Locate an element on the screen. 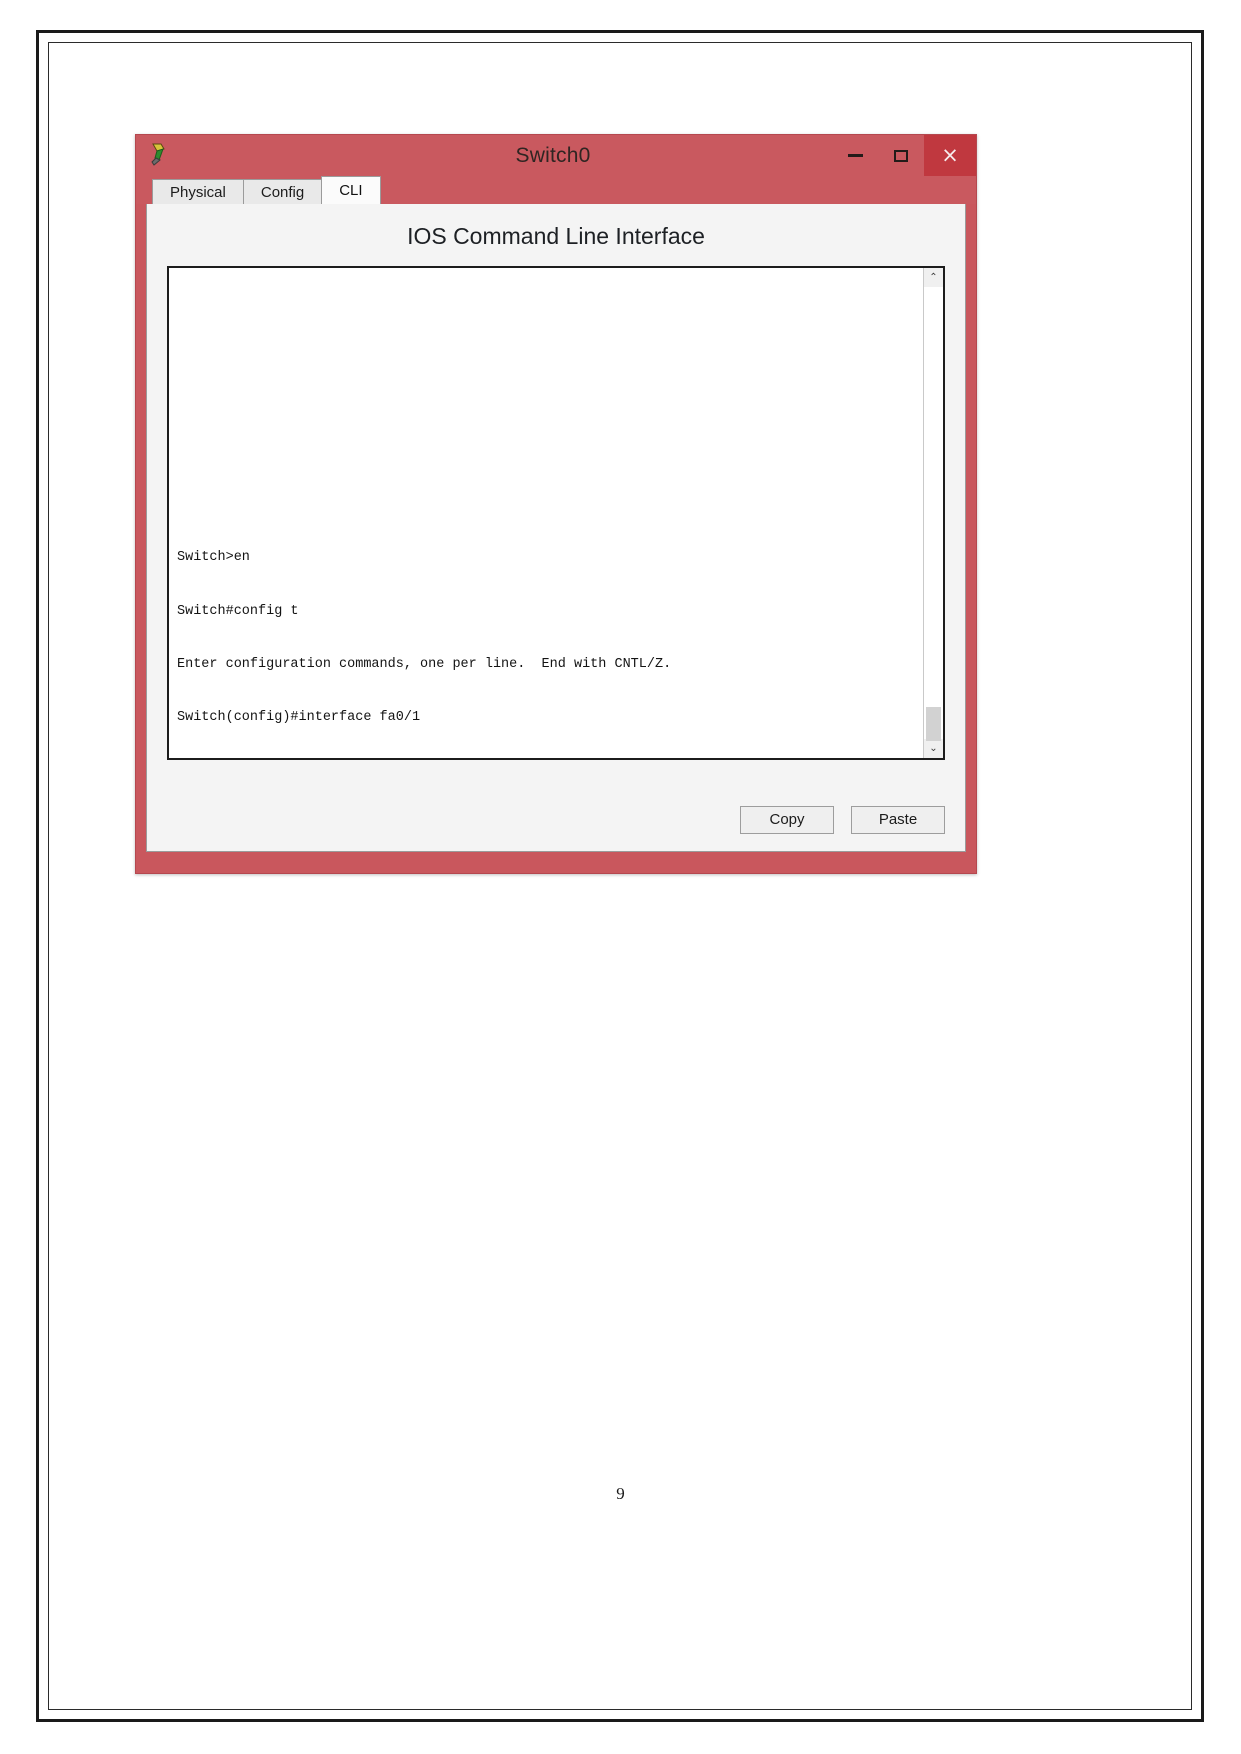 The image size is (1241, 1754). scrollbar-track is located at coordinates (933, 514).